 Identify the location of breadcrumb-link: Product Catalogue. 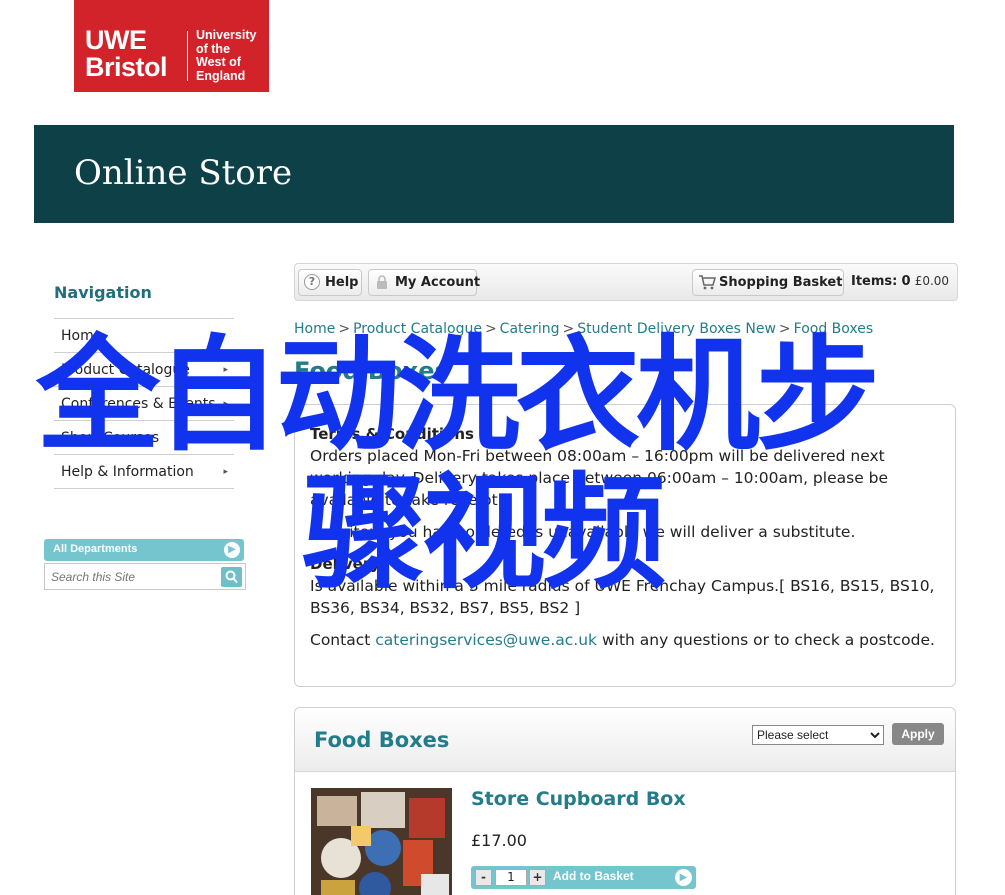
(417, 329).